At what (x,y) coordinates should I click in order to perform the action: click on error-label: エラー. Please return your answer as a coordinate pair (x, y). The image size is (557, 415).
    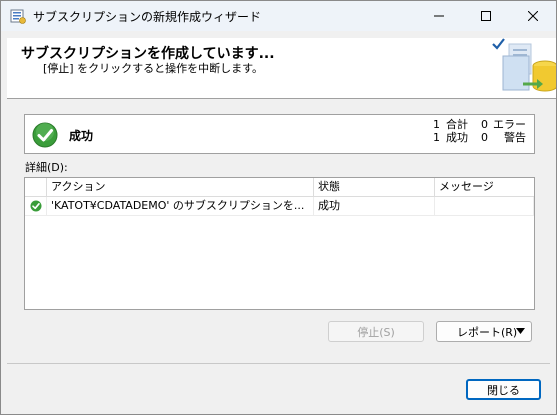
    Looking at the image, I should click on (509, 124).